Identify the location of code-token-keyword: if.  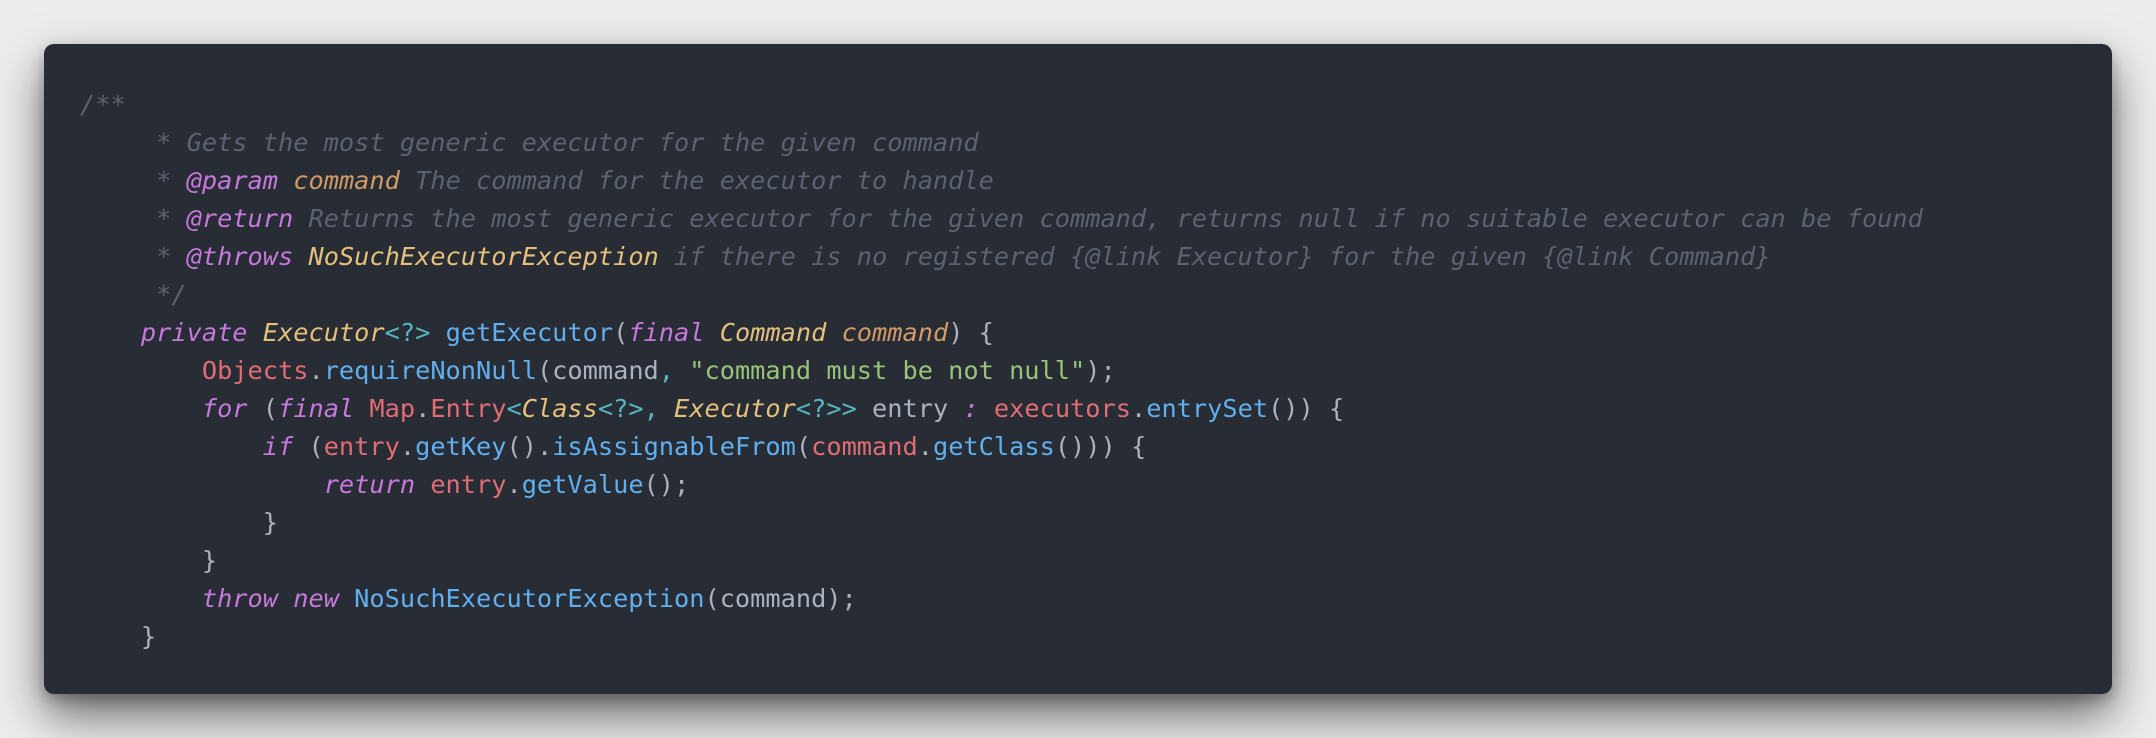
(278, 446).